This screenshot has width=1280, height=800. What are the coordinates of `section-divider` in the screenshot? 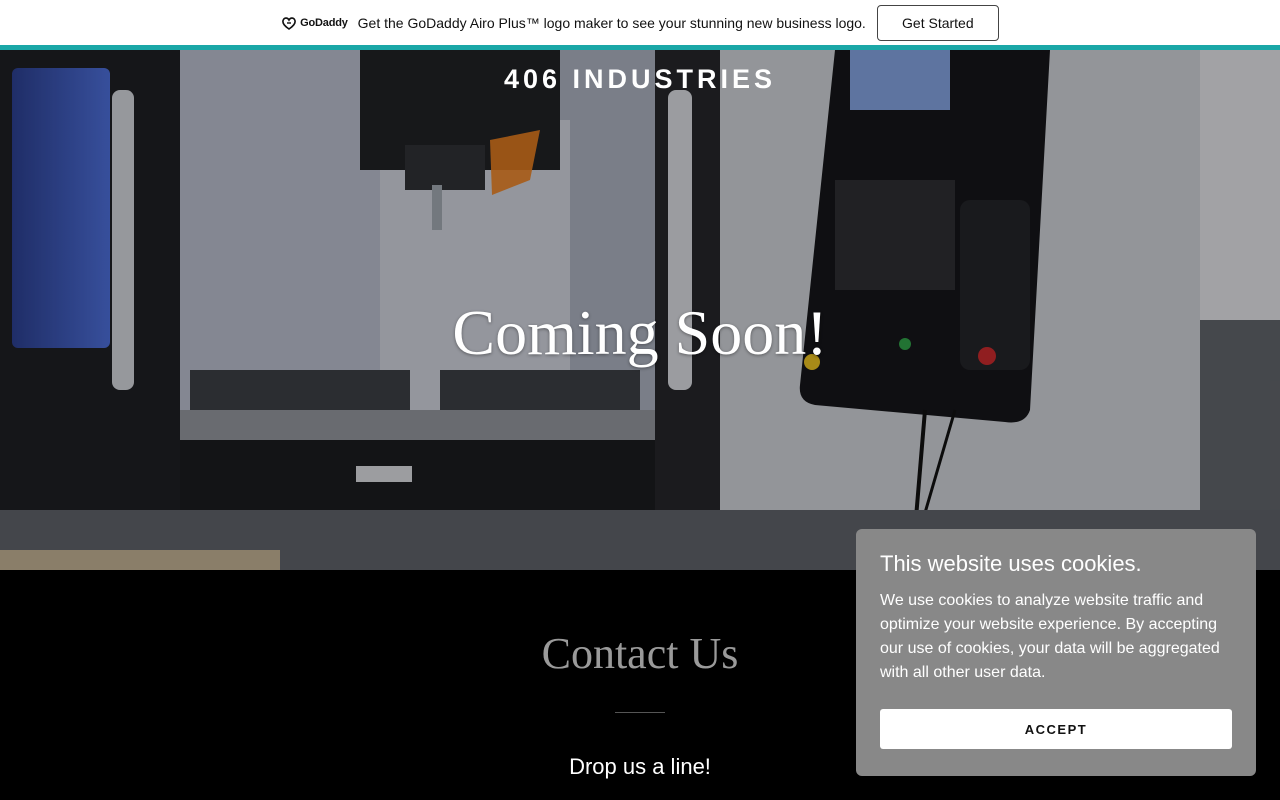 It's located at (640, 712).